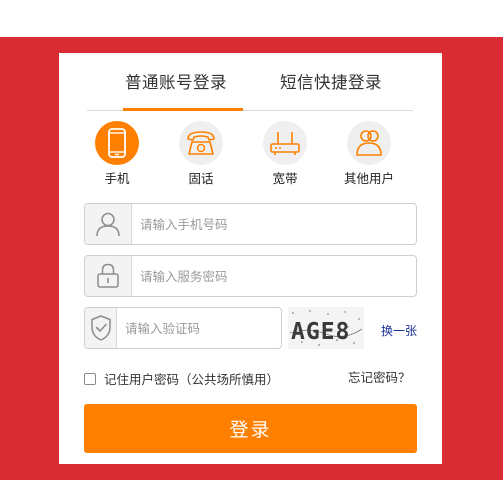 This screenshot has width=503, height=480. I want to click on remember-checkbox, so click(90, 378).